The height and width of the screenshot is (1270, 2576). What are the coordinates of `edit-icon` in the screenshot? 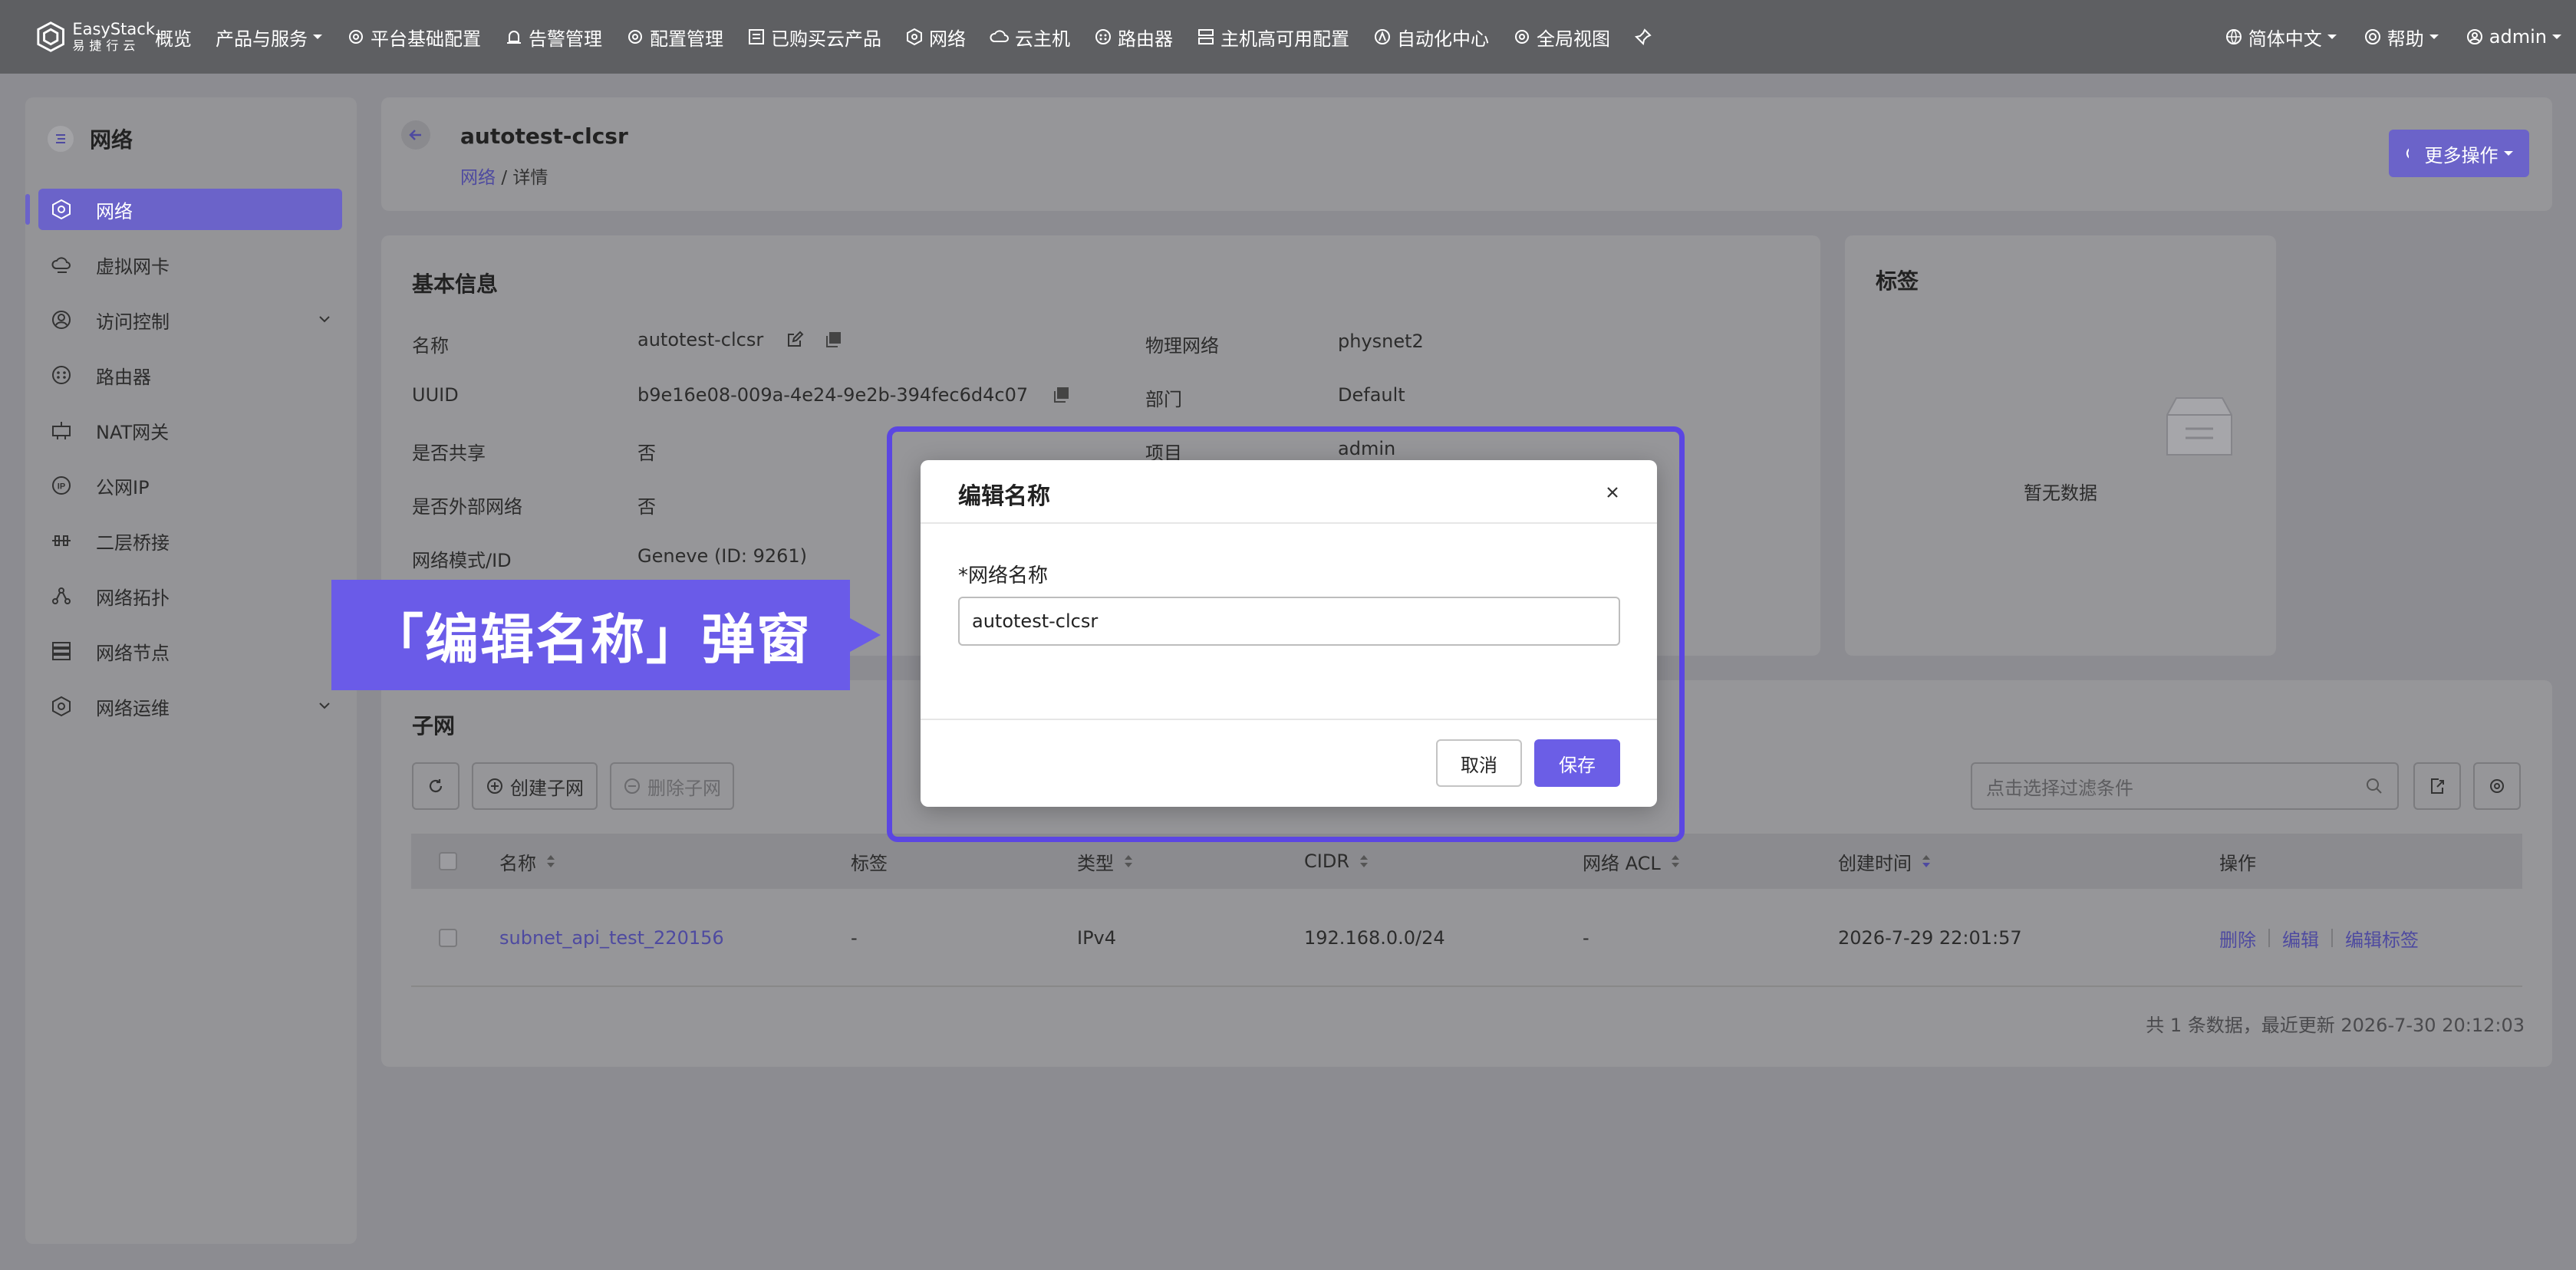 It's located at (795, 340).